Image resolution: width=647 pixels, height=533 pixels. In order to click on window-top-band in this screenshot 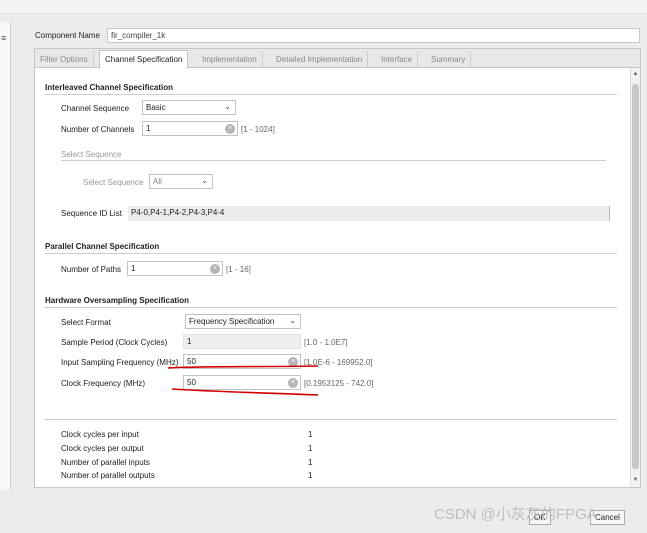, I will do `click(323, 7)`.